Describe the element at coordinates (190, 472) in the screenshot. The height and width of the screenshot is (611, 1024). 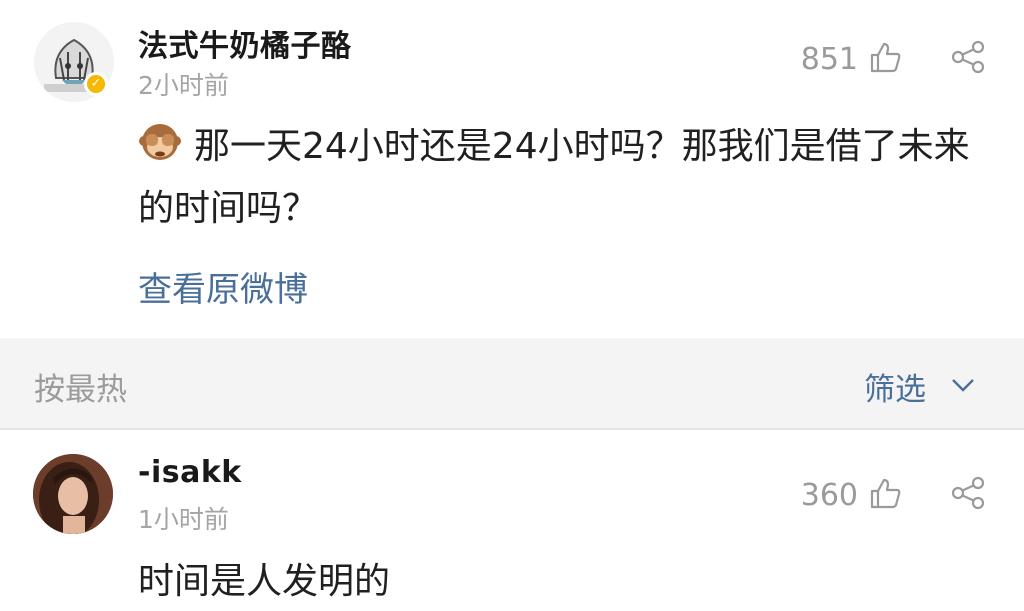
I see `comment-author-name: -isakk` at that location.